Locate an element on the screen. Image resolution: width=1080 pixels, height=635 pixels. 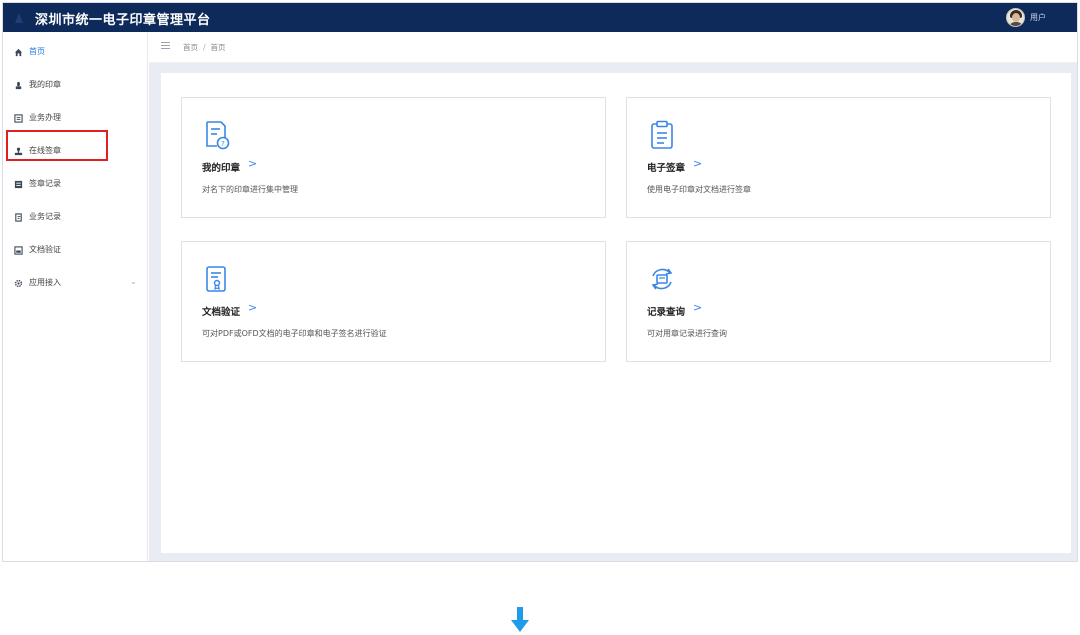
card-my-seals: ? 我的印章 > 对名下的印章进行集中管理 is located at coordinates (393, 157).